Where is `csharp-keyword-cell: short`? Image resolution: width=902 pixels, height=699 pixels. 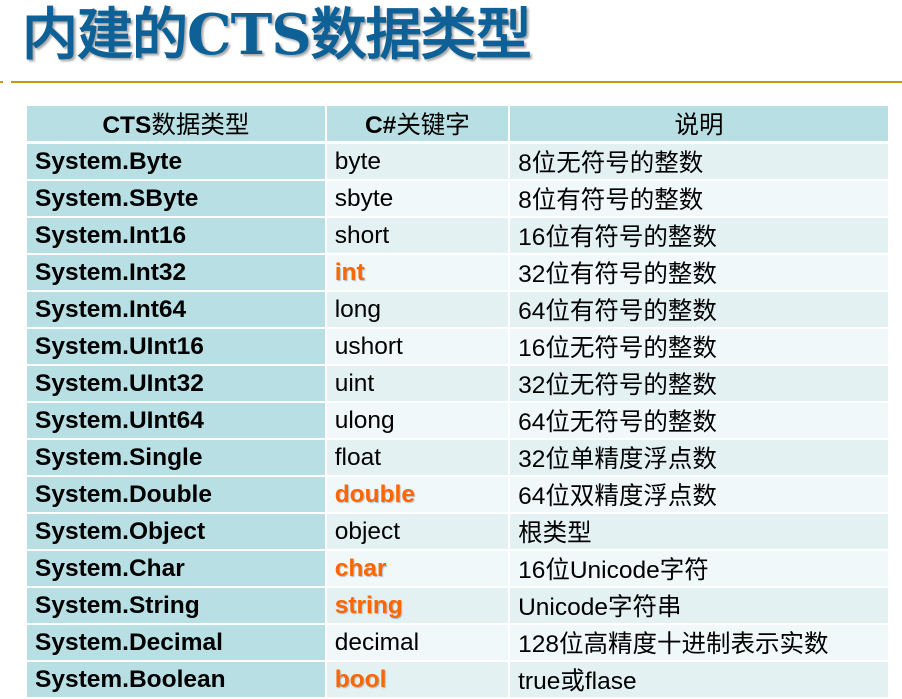 csharp-keyword-cell: short is located at coordinates (418, 236).